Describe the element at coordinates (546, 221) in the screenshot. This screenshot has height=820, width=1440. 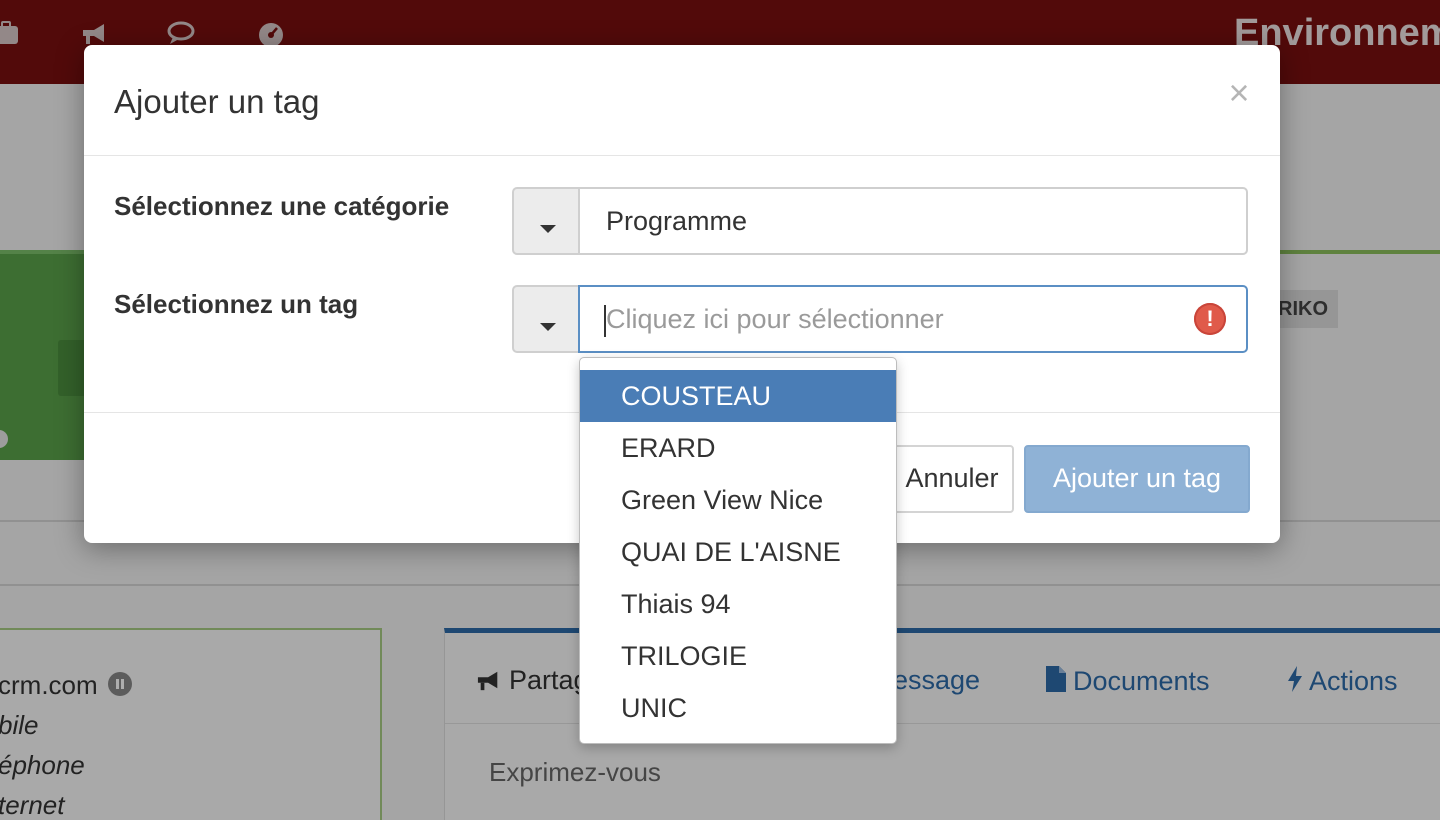
I see `category-dropdown-toggle` at that location.